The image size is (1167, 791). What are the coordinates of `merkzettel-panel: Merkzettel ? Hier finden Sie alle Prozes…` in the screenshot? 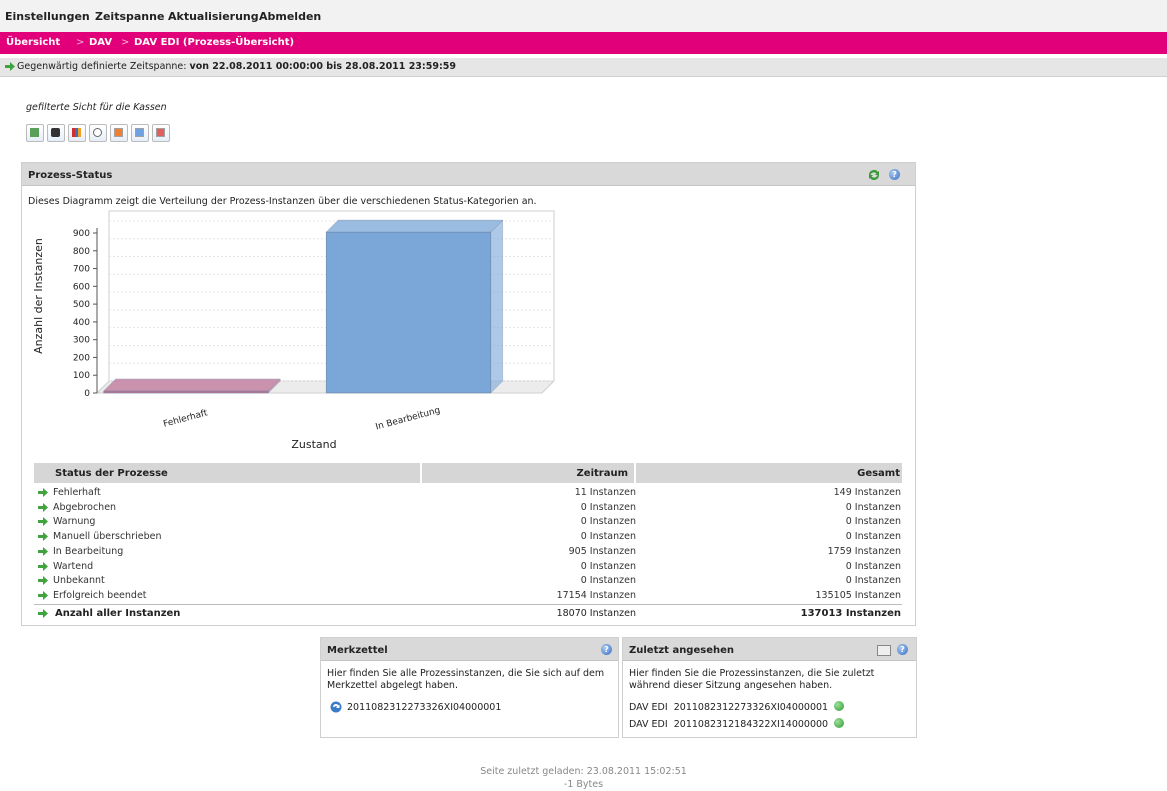 It's located at (469, 687).